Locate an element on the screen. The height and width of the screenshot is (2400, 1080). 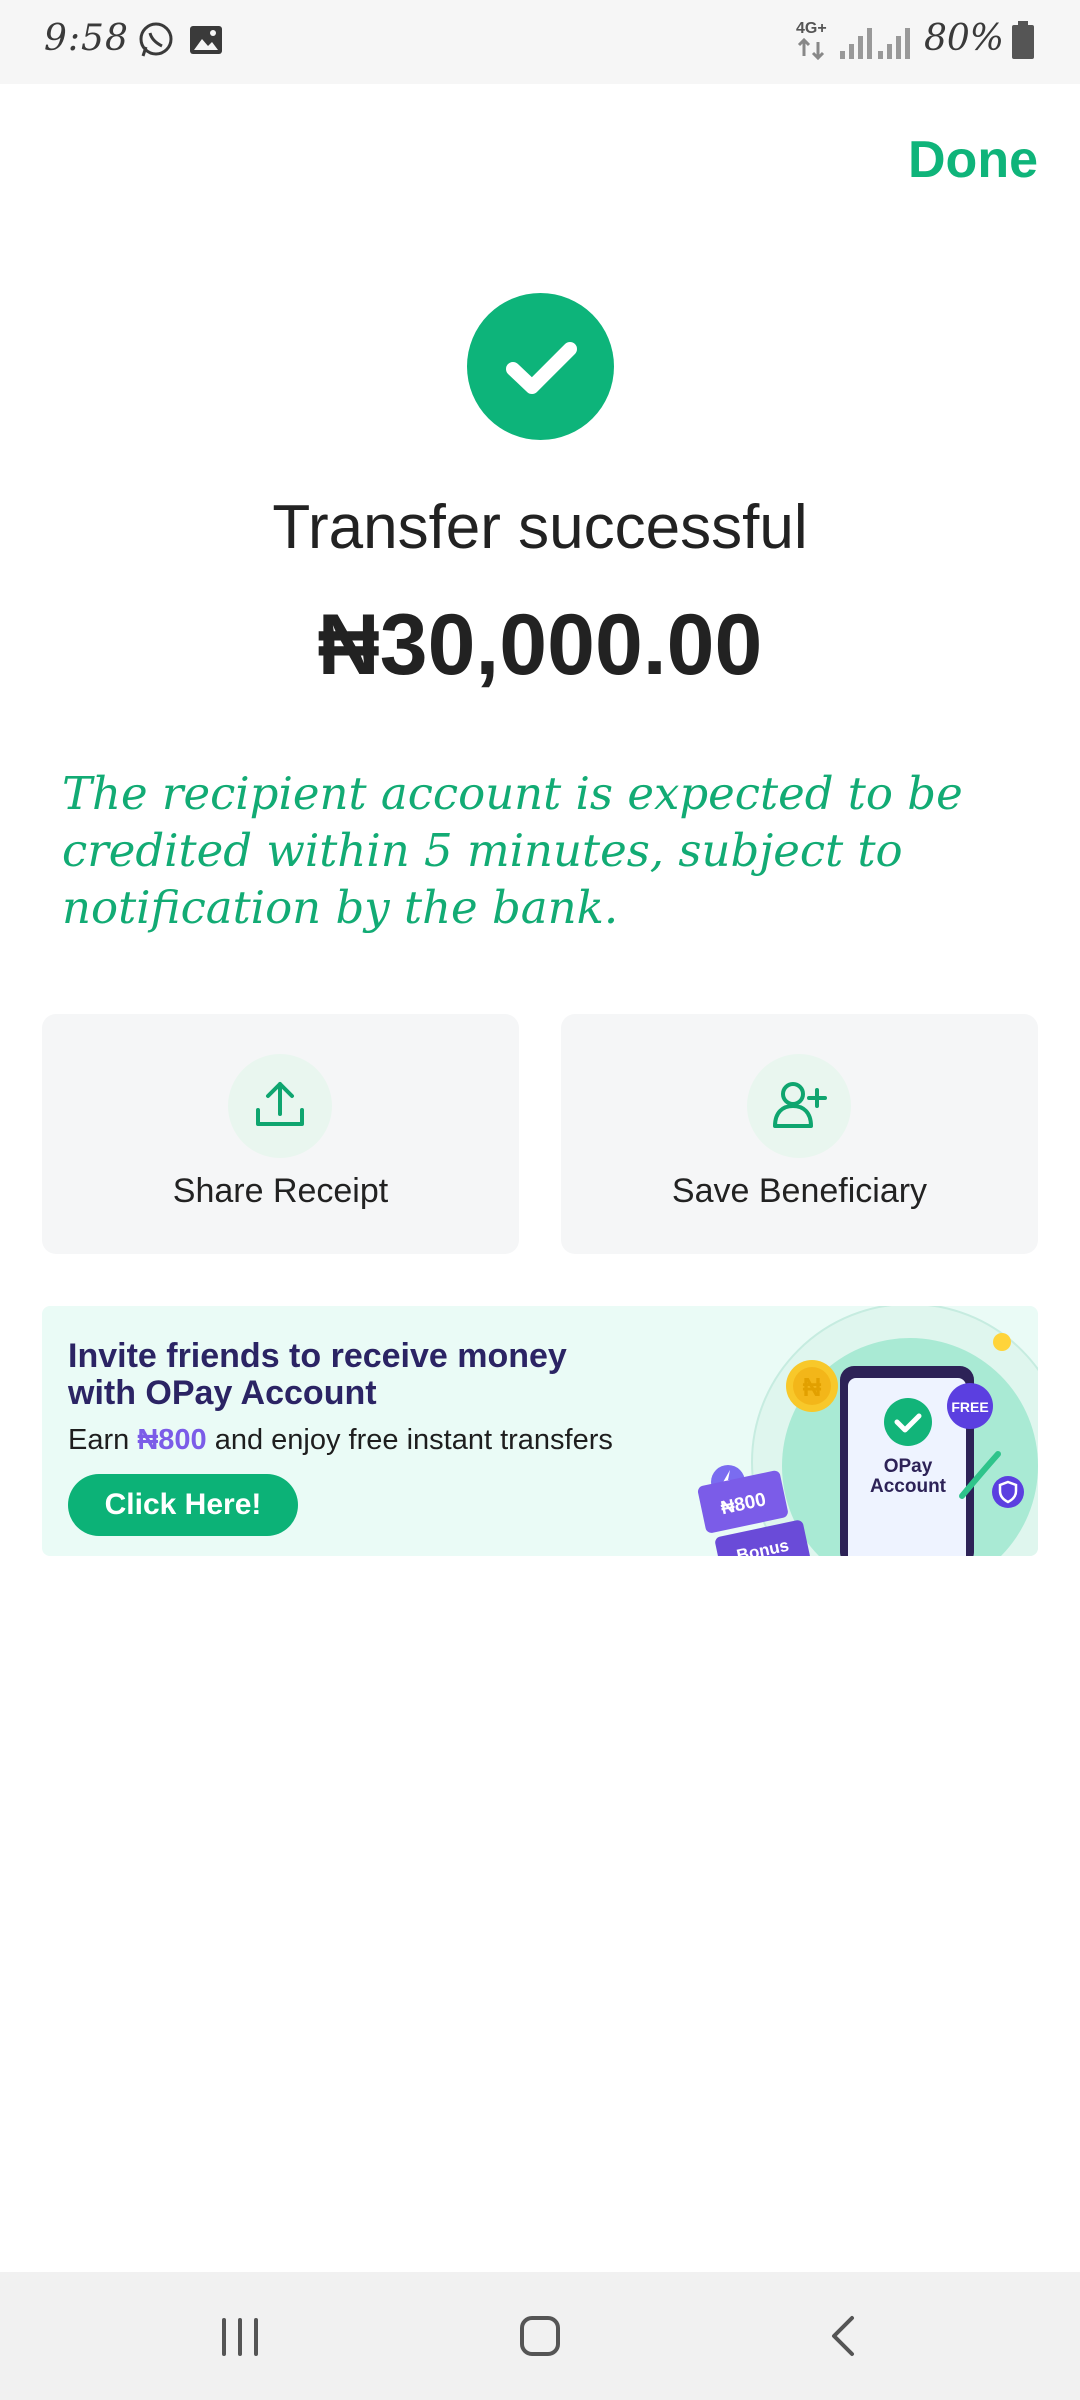
share-receipt-button: Share Receipt is located at coordinates (280, 1134).